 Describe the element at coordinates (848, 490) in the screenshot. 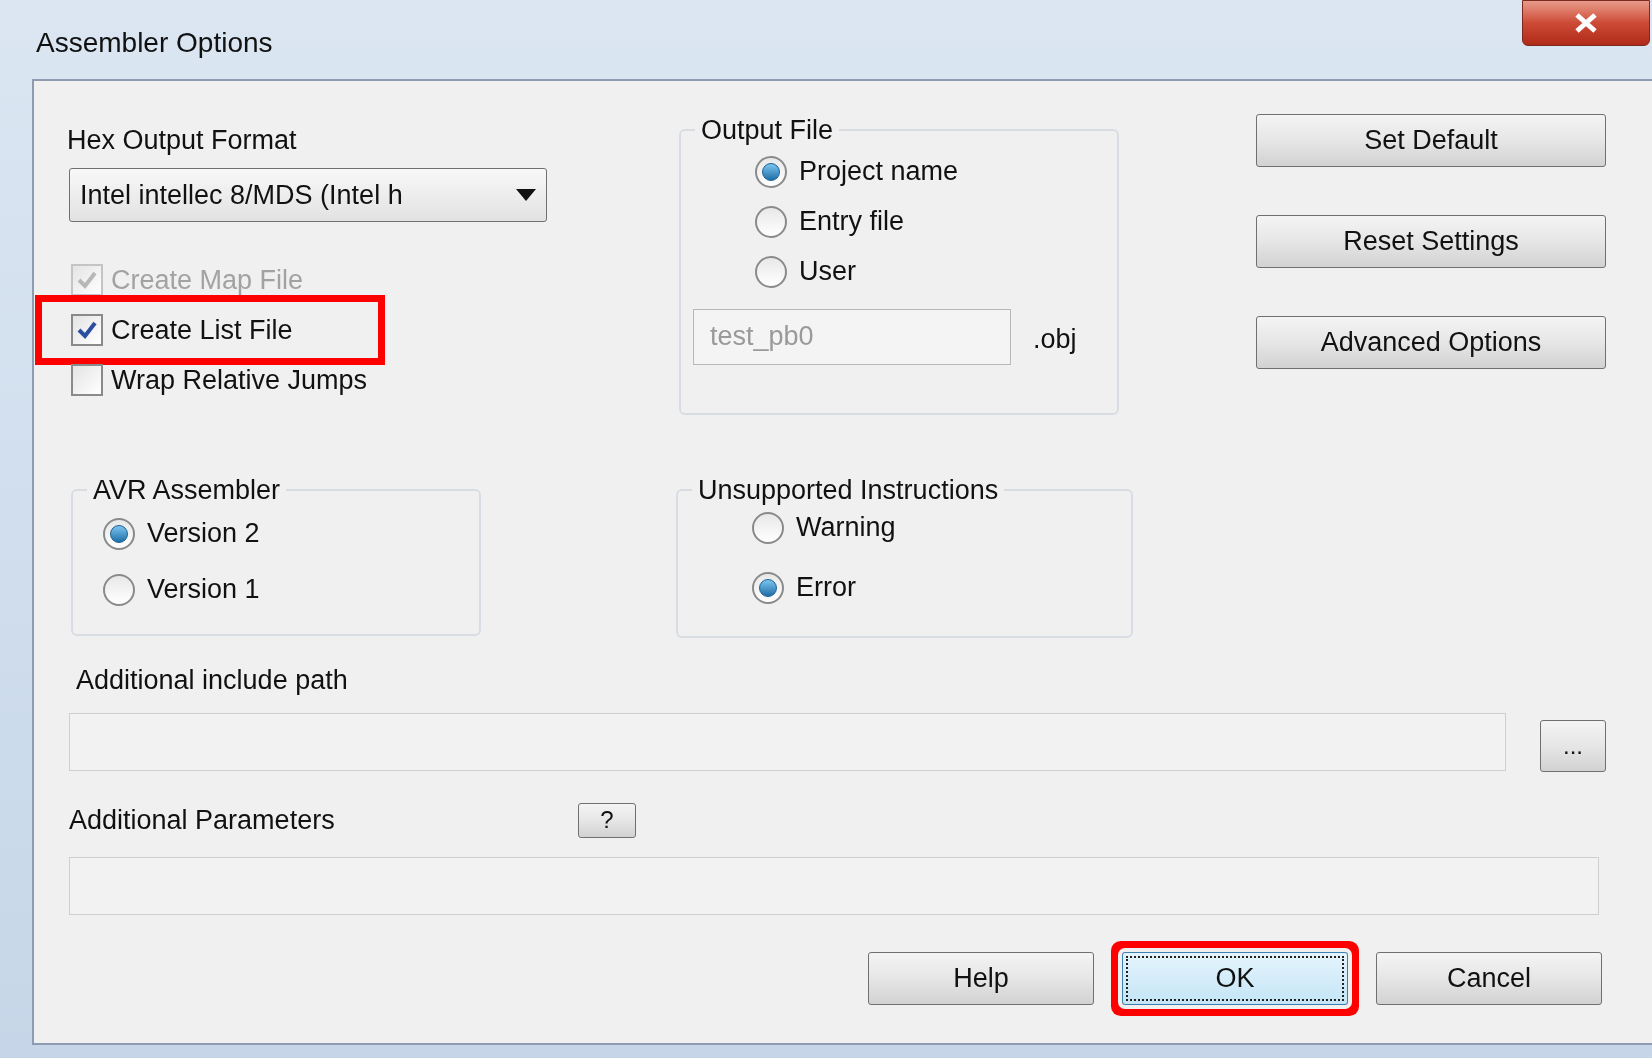

I see `group-title: Unsupported Instructions` at that location.